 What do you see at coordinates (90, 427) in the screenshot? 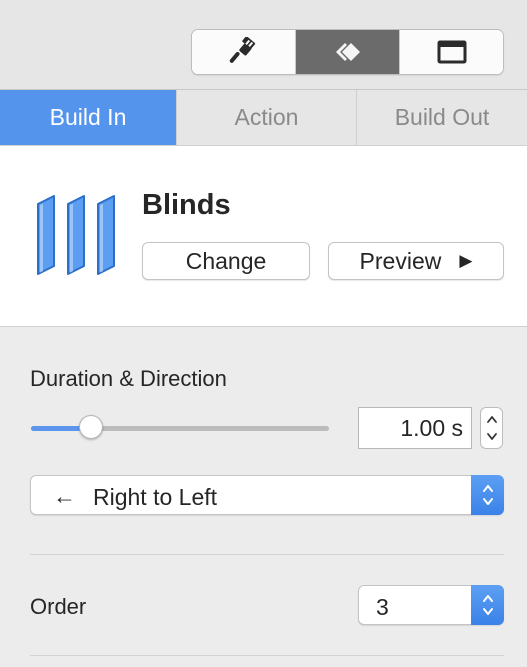
I see `duration-slider-thumb` at bounding box center [90, 427].